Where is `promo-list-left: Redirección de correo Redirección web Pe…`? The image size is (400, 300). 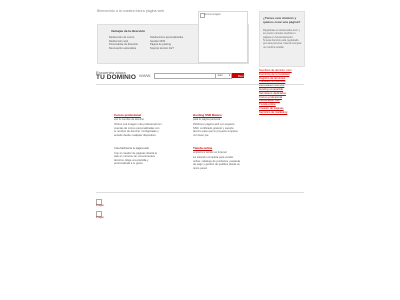 promo-list-left: Redirección de correo Redirección web Pe… is located at coordinates (123, 43).